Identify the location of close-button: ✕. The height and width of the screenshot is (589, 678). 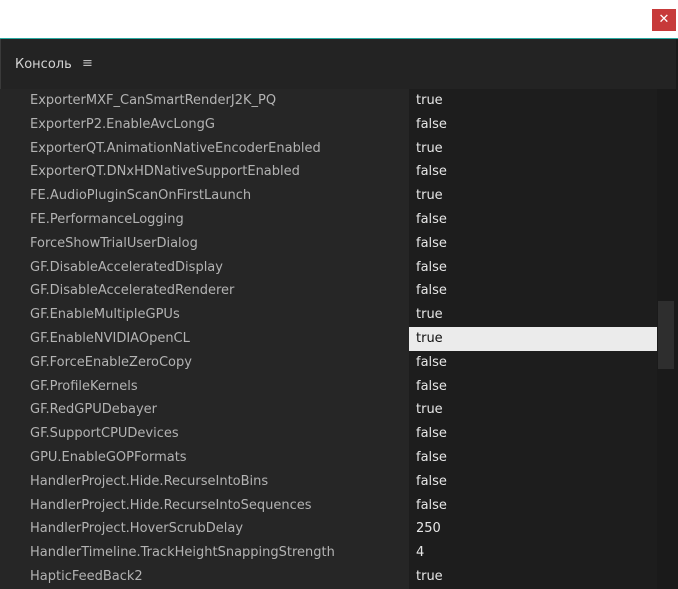
(664, 20).